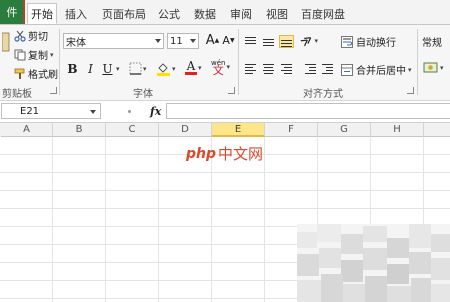 This screenshot has height=302, width=450. I want to click on copy-icon, so click(20, 54).